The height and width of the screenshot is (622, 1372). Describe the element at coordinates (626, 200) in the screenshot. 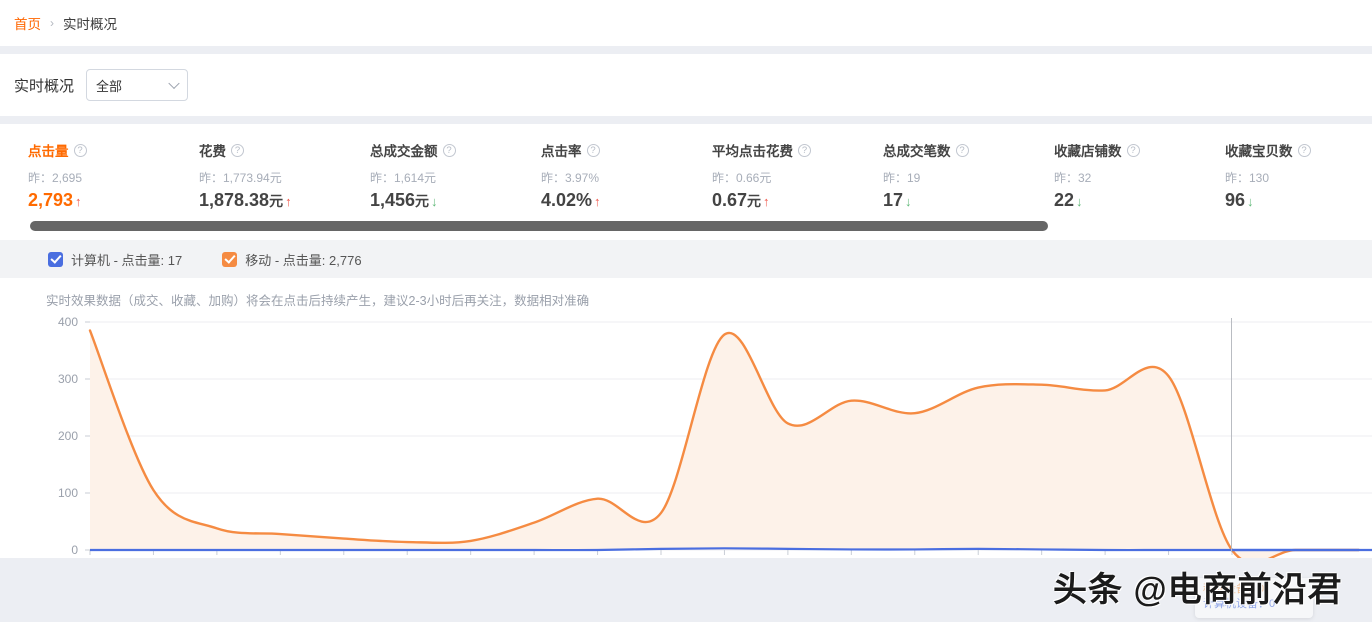

I see `metric-value-row: 4.02% ↑` at that location.